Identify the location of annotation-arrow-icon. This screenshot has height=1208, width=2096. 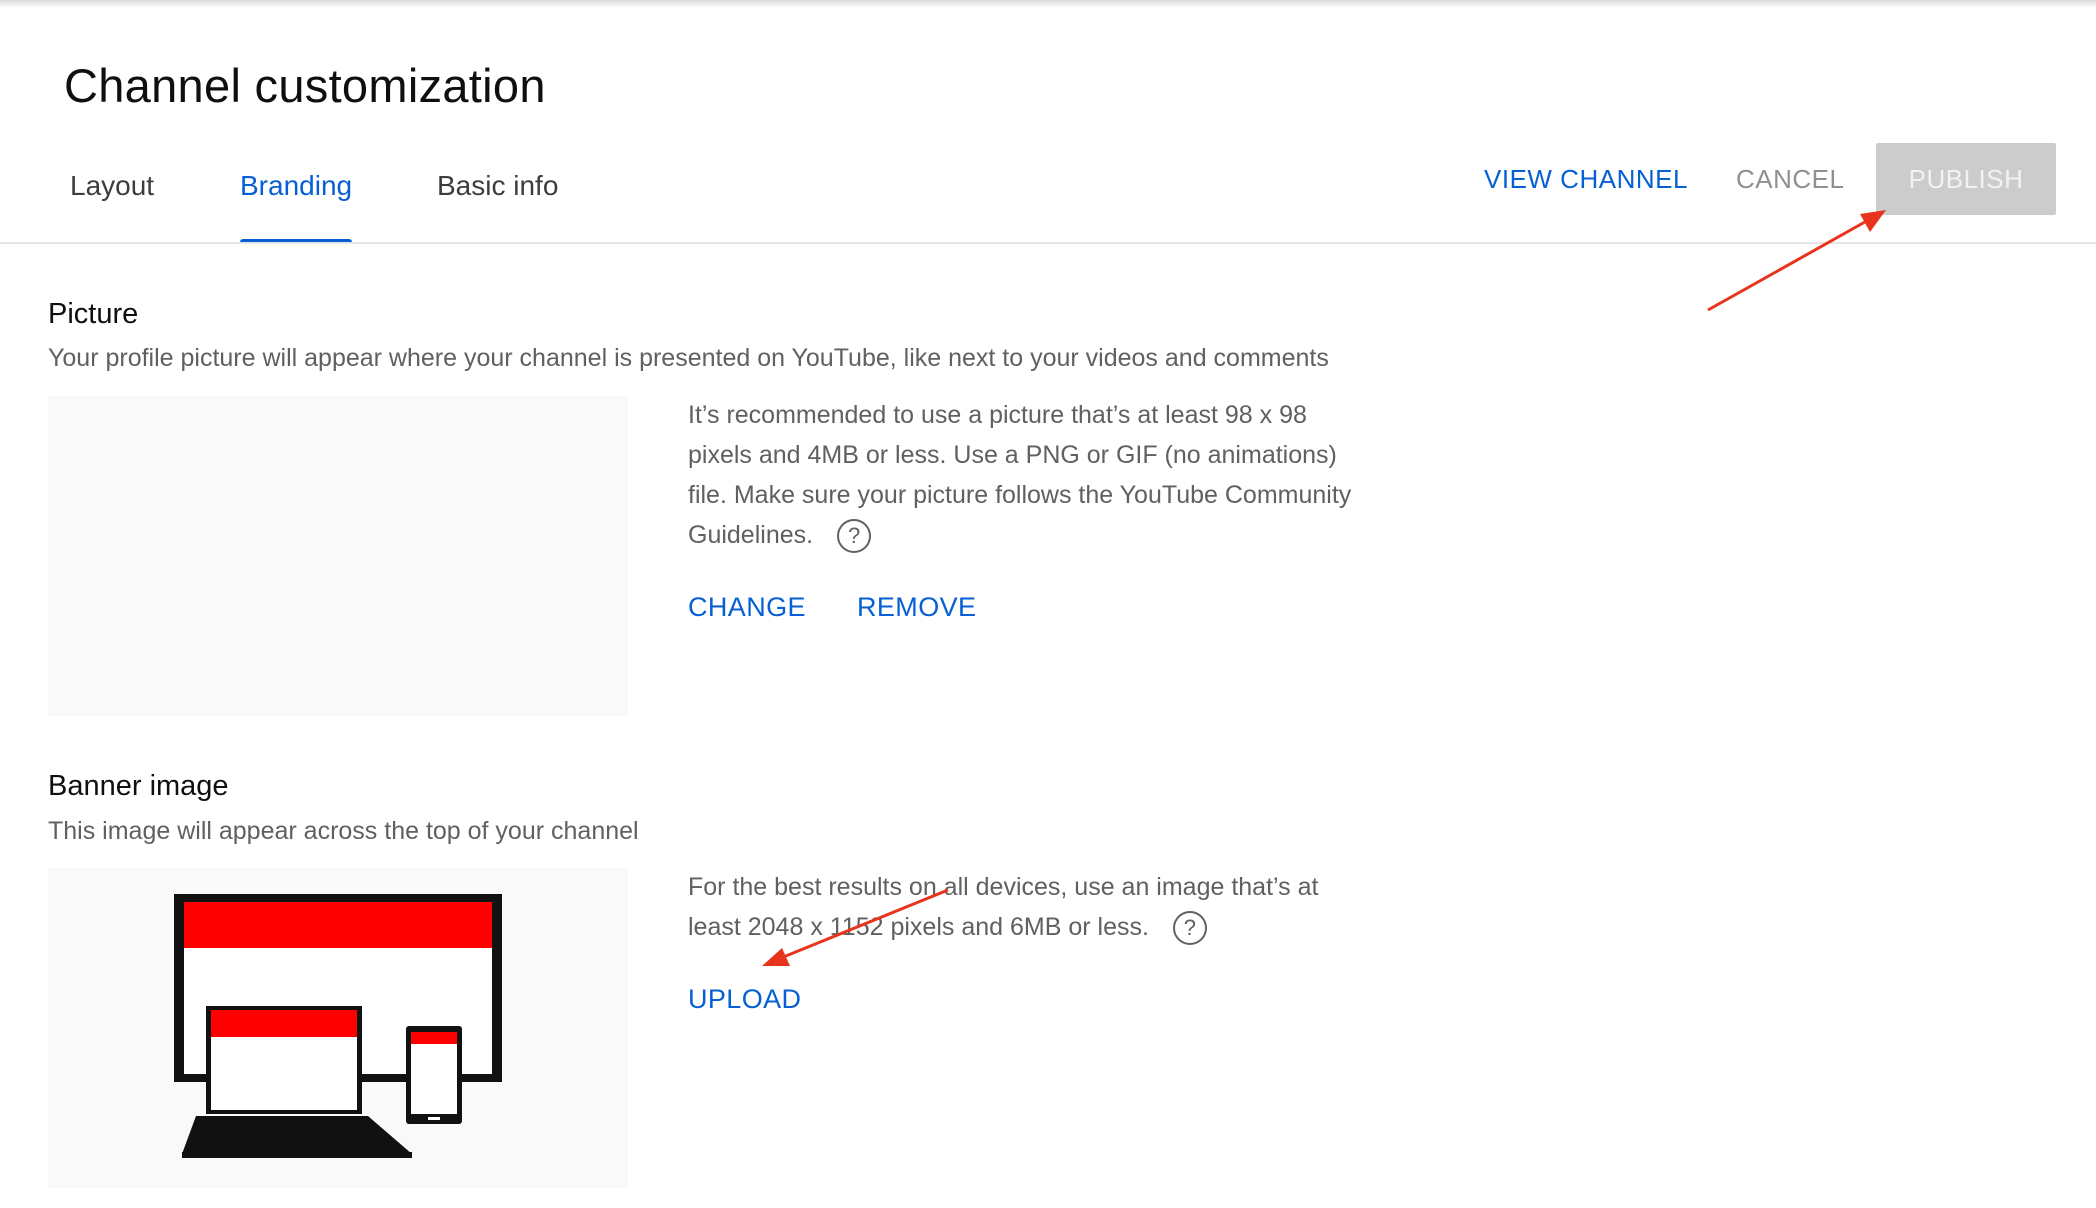
(1796, 261).